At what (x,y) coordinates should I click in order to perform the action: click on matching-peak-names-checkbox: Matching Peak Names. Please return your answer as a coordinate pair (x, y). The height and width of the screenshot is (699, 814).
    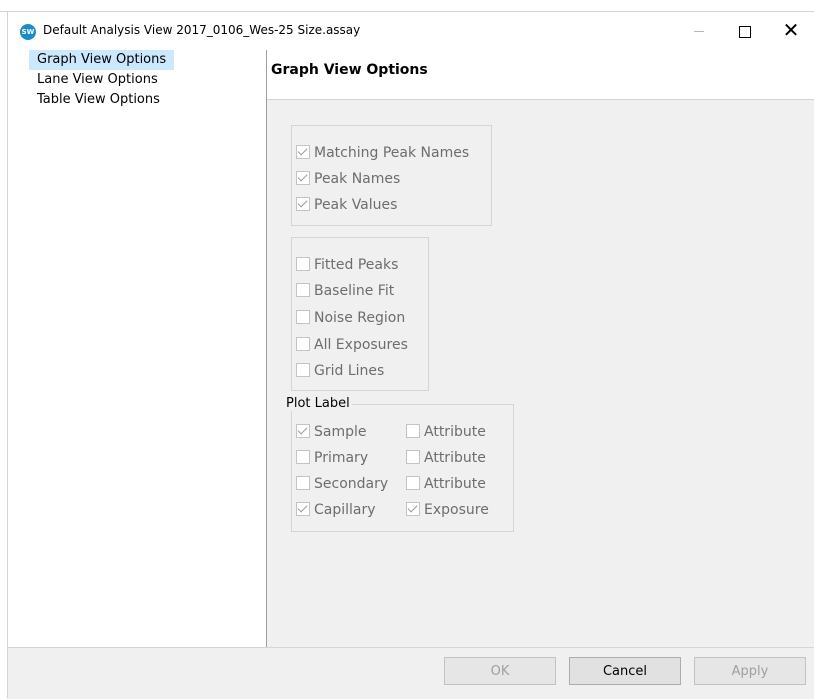
    Looking at the image, I should click on (382, 153).